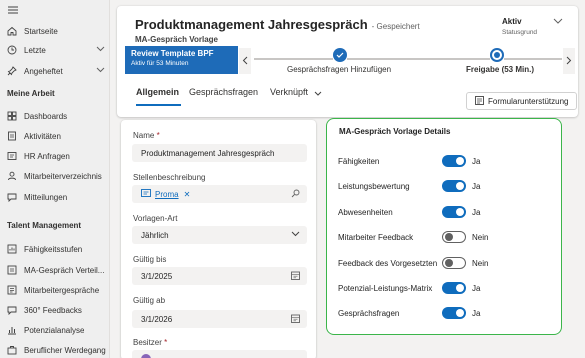 The width and height of the screenshot is (585, 358). What do you see at coordinates (13, 11) in the screenshot?
I see `hamburger-menu-icon` at bounding box center [13, 11].